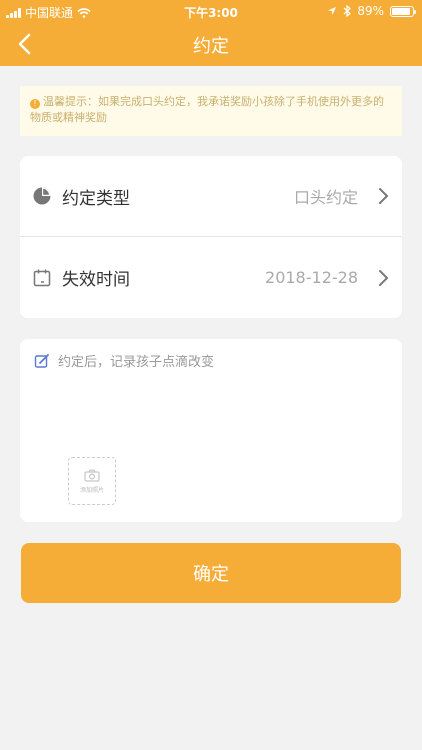  I want to click on edit-icon, so click(41, 360).